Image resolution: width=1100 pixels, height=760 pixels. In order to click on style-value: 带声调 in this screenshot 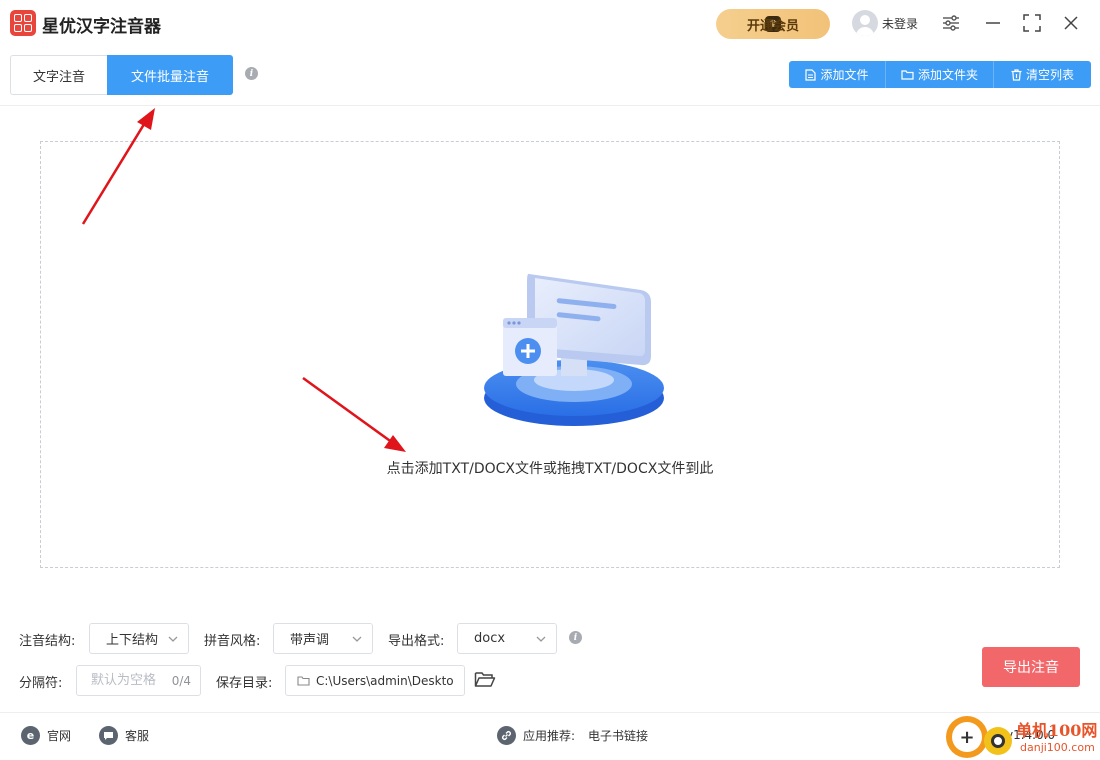, I will do `click(310, 640)`.